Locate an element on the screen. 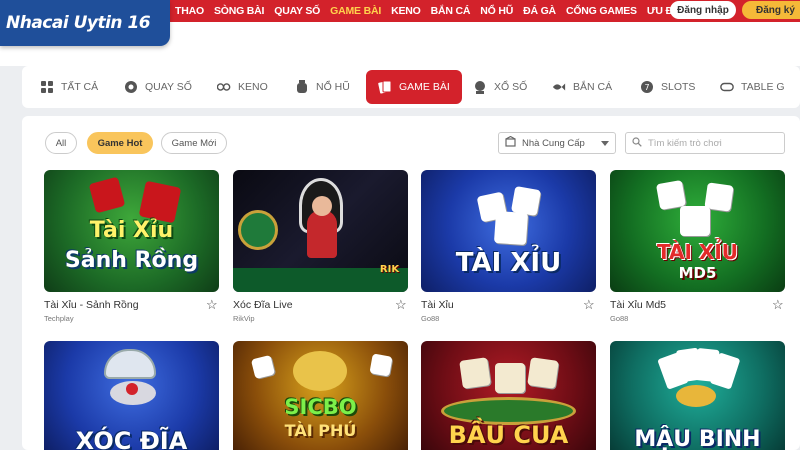  nav-item-thao: THAO is located at coordinates (189, 11).